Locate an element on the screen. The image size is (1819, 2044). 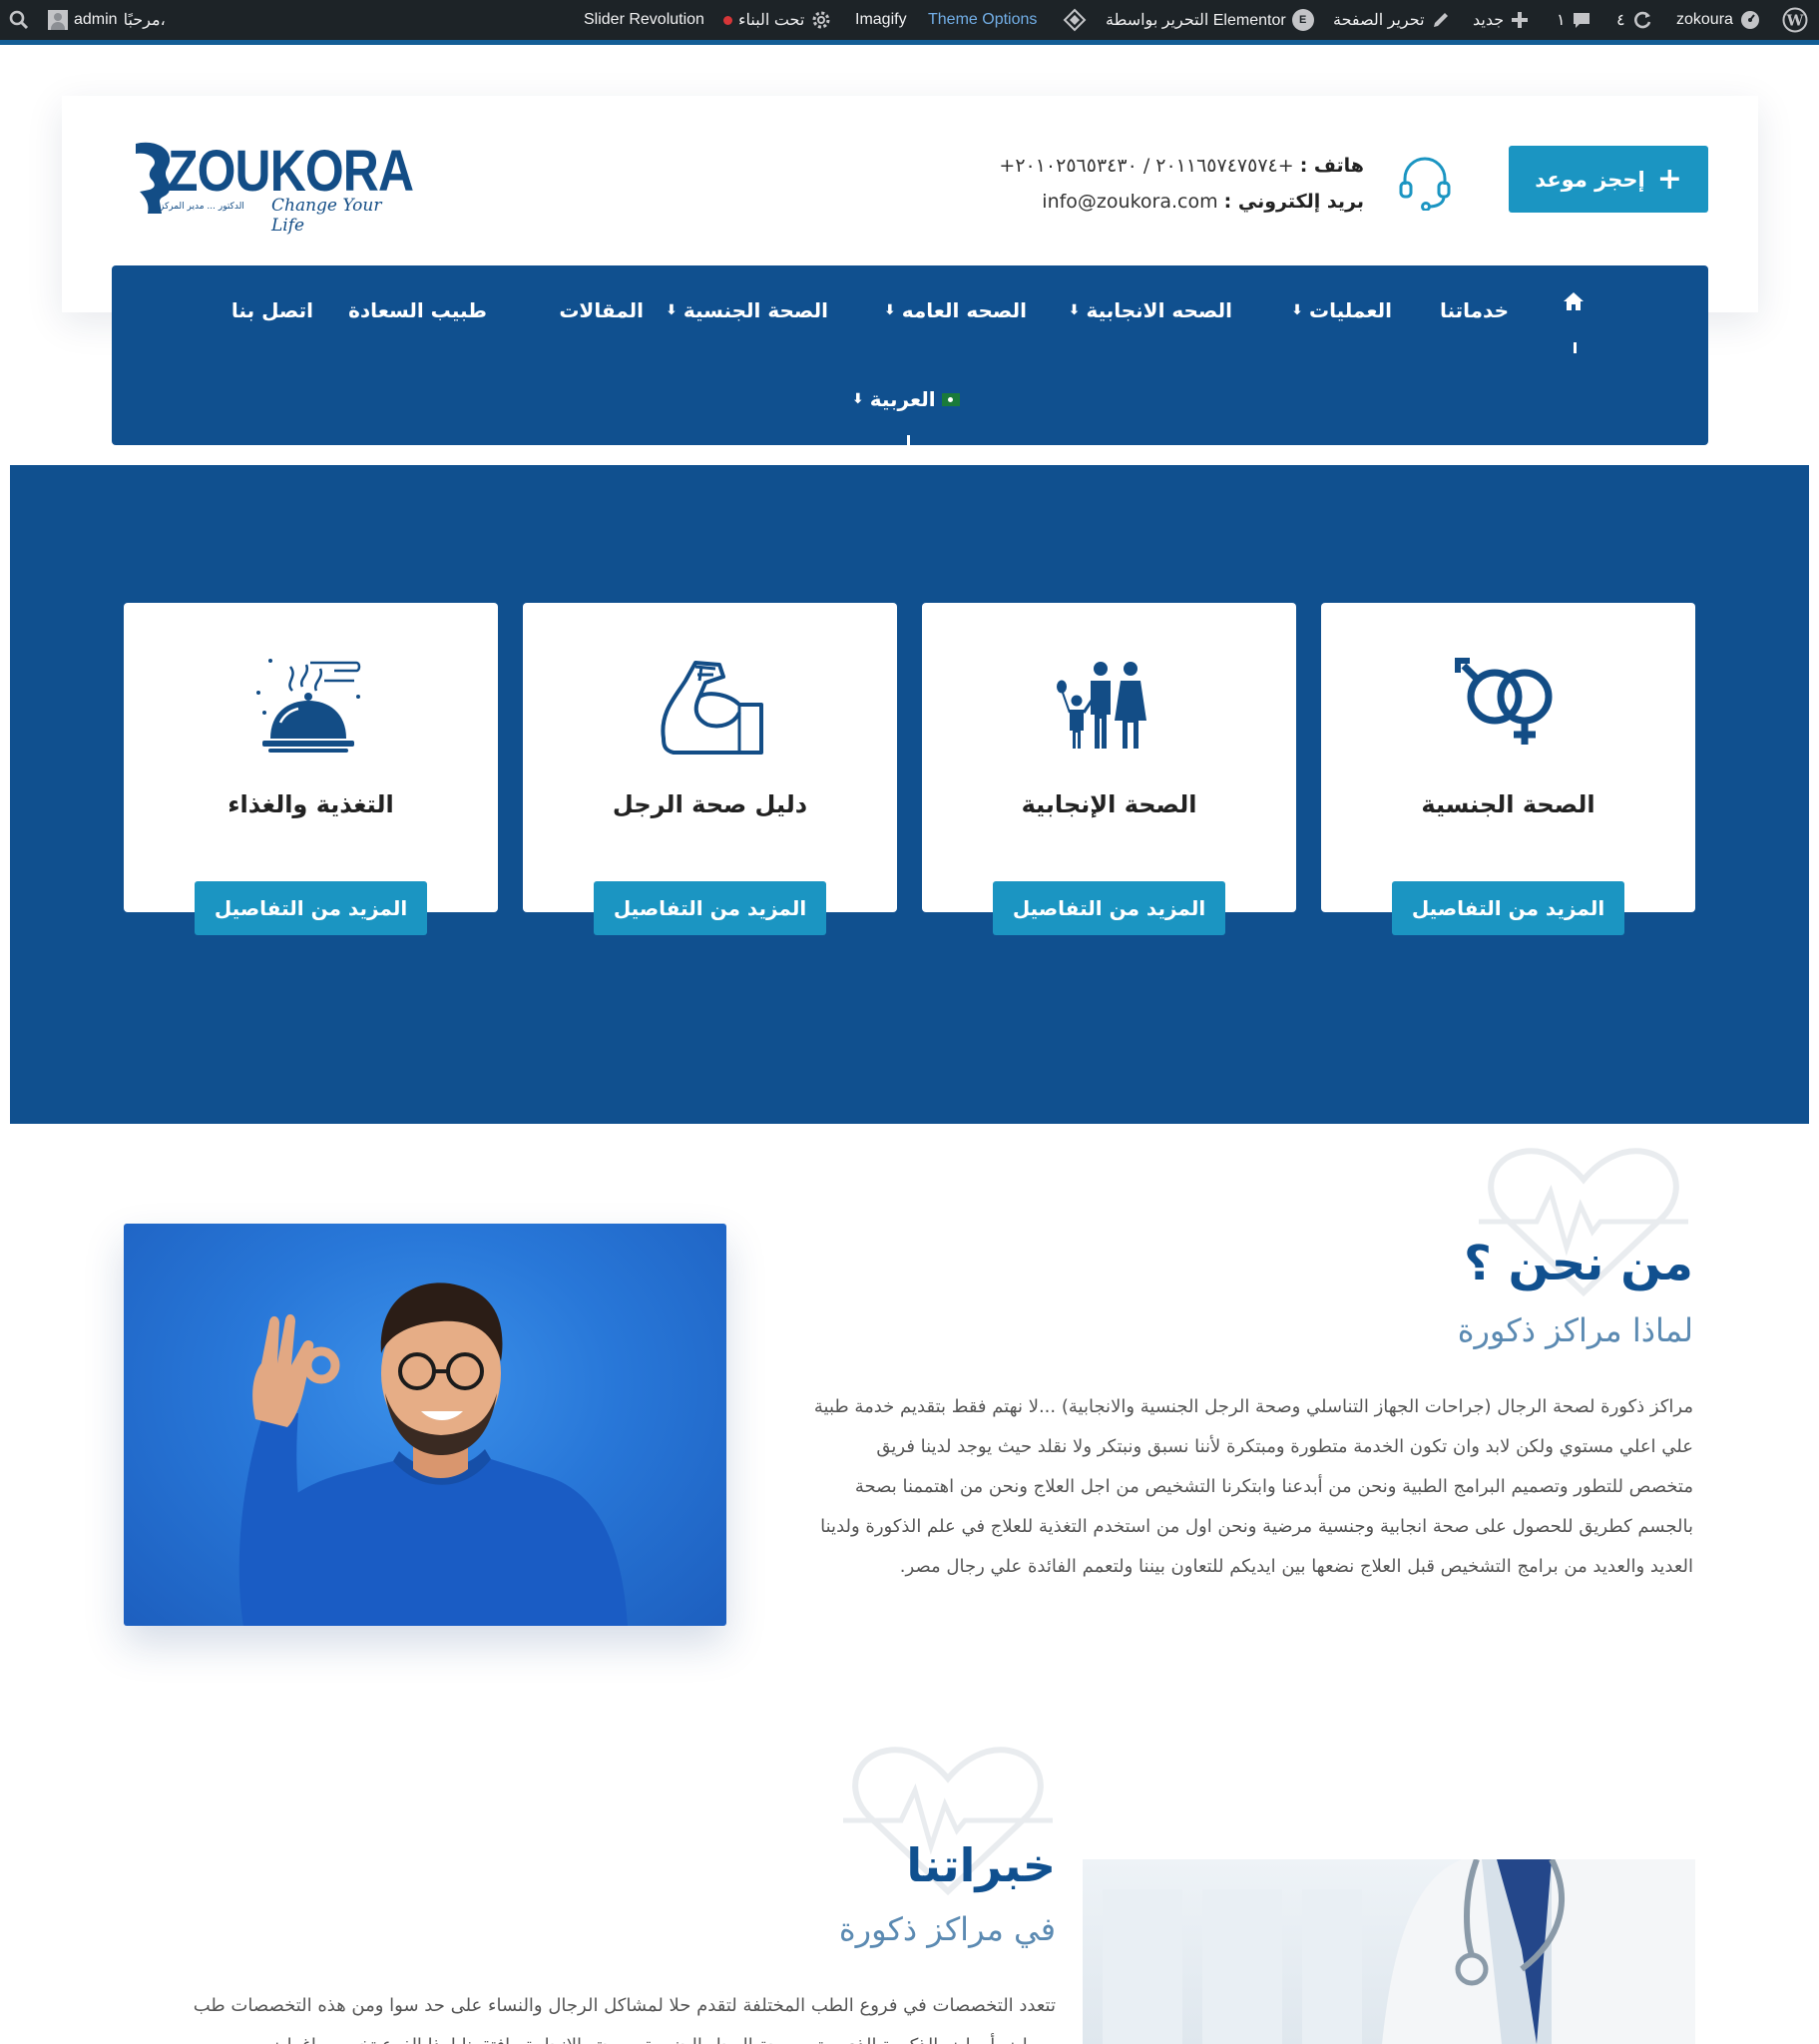
nav-articles-label: المقالات is located at coordinates (601, 310).